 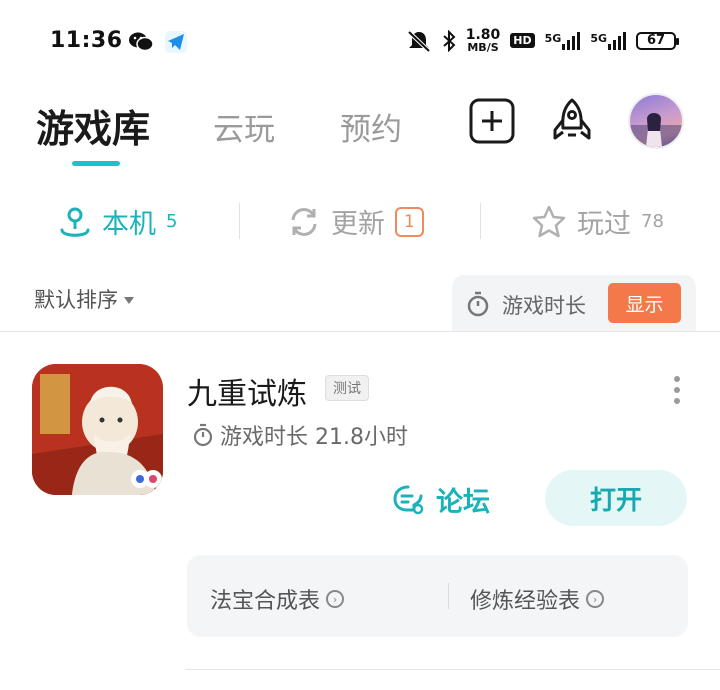 I want to click on status-icons: 1.80 MB/S HD 5G 5G 67, so click(x=542, y=40).